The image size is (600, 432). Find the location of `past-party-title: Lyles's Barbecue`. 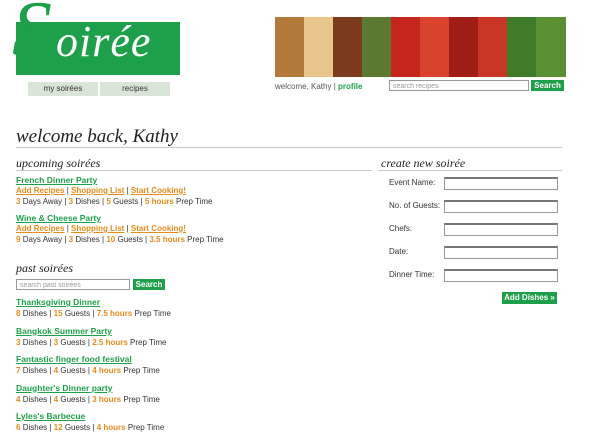

past-party-title: Lyles's Barbecue is located at coordinates (50, 416).